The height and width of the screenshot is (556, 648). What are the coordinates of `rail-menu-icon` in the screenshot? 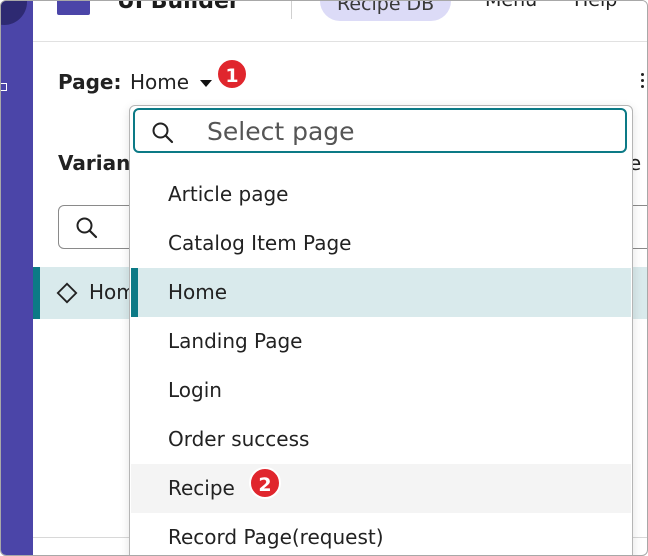 It's located at (4, 87).